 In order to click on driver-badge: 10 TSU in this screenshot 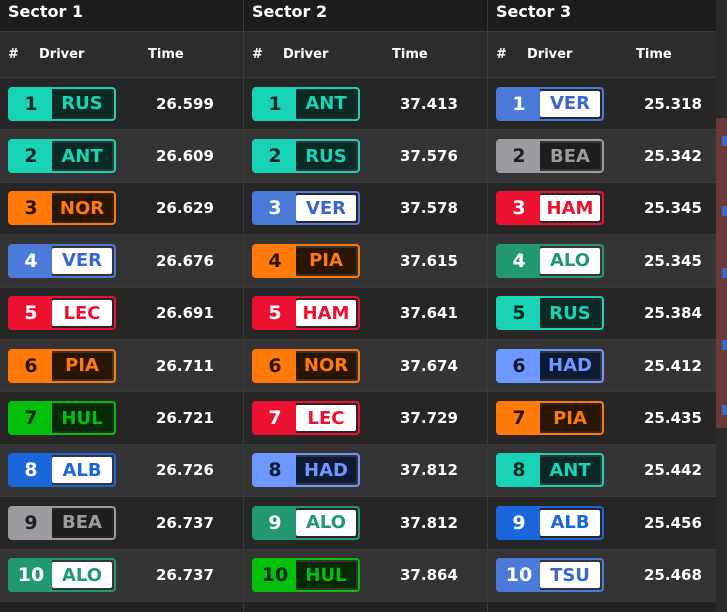, I will do `click(550, 575)`.